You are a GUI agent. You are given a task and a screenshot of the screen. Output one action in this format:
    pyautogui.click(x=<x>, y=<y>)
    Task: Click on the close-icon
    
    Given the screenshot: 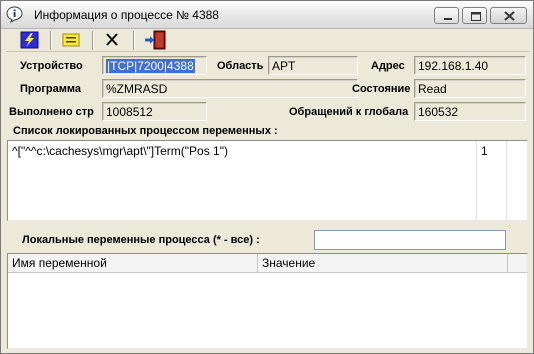 What is the action you would take?
    pyautogui.click(x=509, y=16)
    